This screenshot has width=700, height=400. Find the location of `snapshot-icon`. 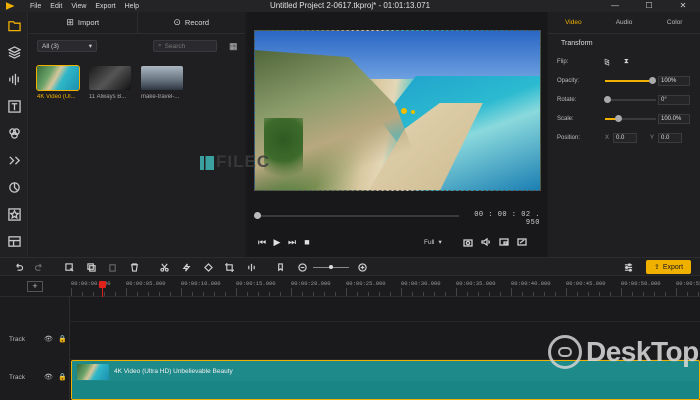

snapshot-icon is located at coordinates (467, 241).